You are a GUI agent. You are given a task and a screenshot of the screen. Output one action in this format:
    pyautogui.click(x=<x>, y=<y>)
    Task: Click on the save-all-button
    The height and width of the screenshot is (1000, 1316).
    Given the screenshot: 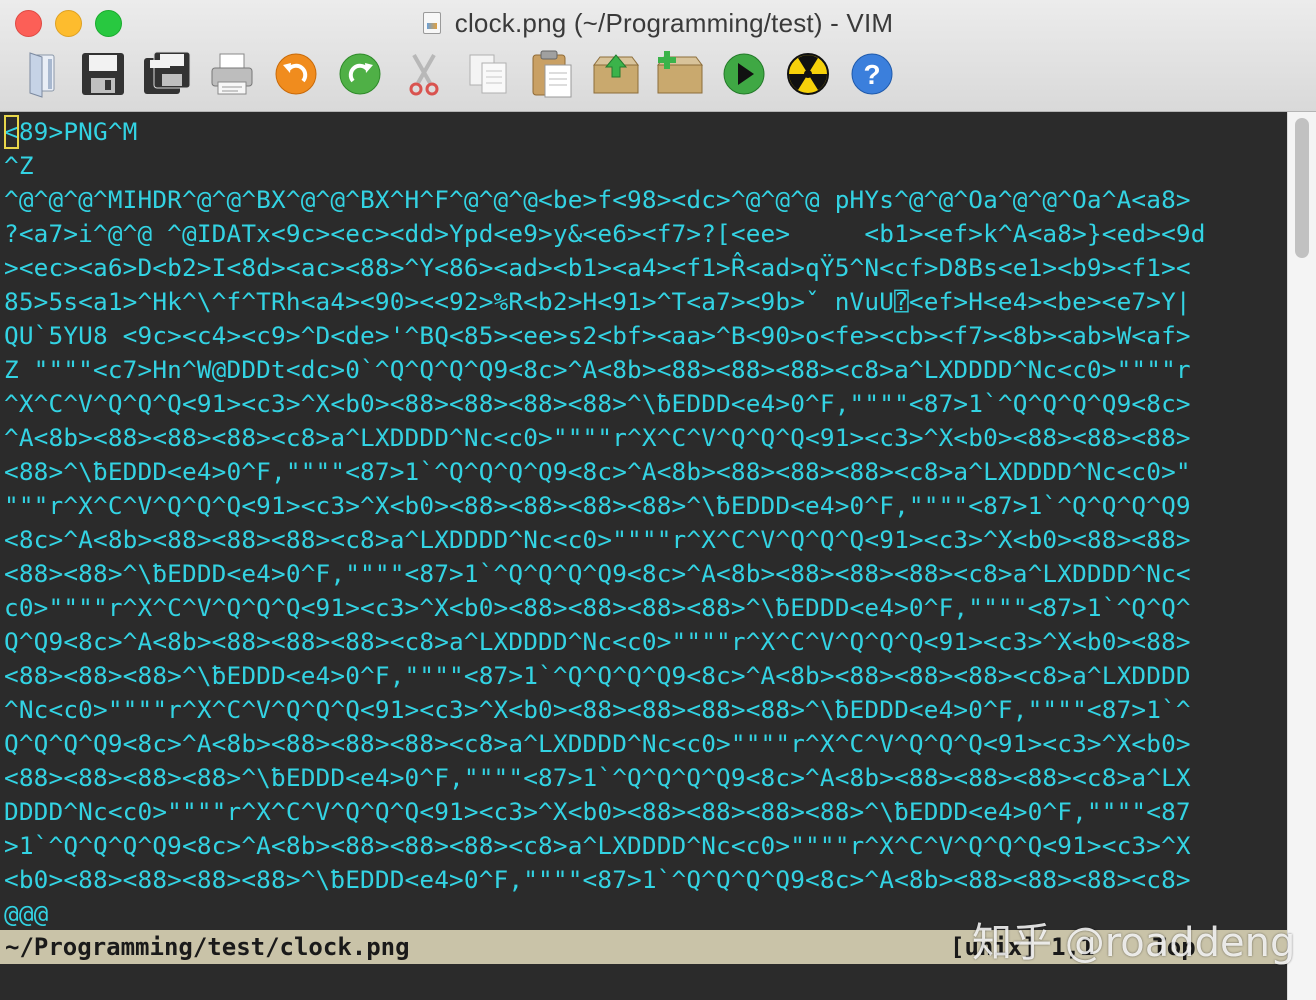 What is the action you would take?
    pyautogui.click(x=167, y=74)
    